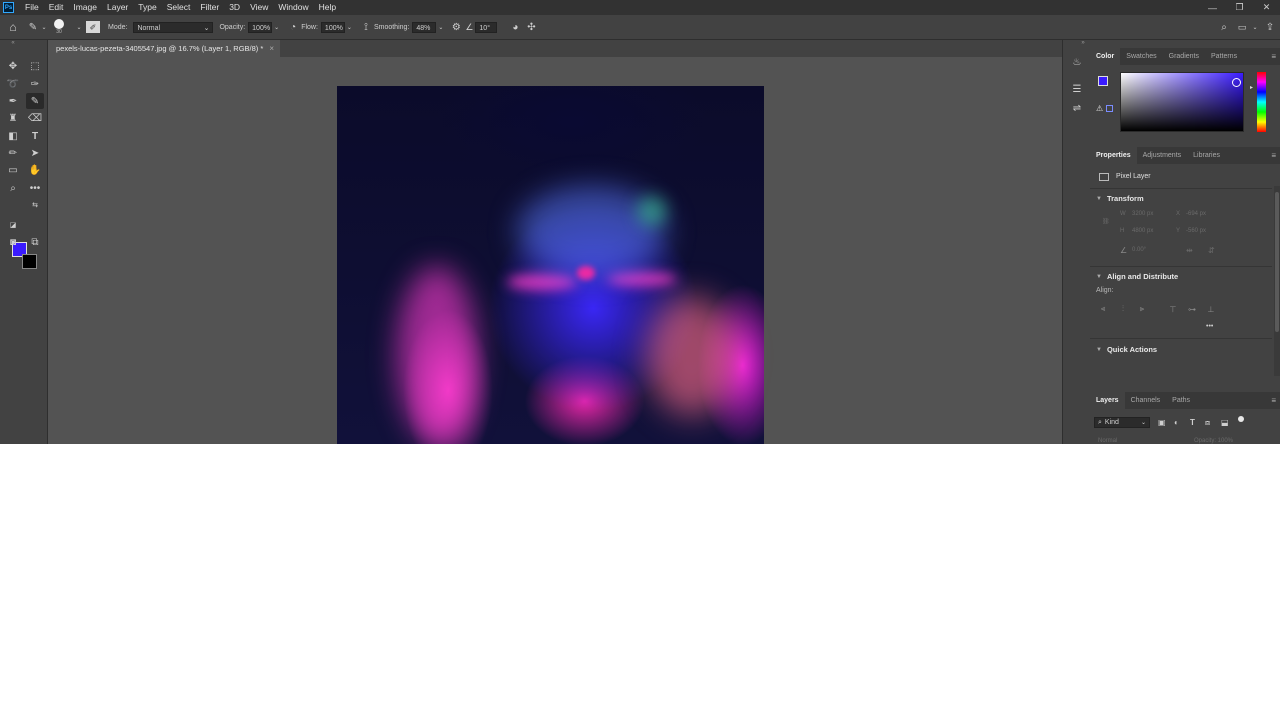 Image resolution: width=1280 pixels, height=720 pixels. I want to click on align-right-icon: ⫸, so click(1142, 309).